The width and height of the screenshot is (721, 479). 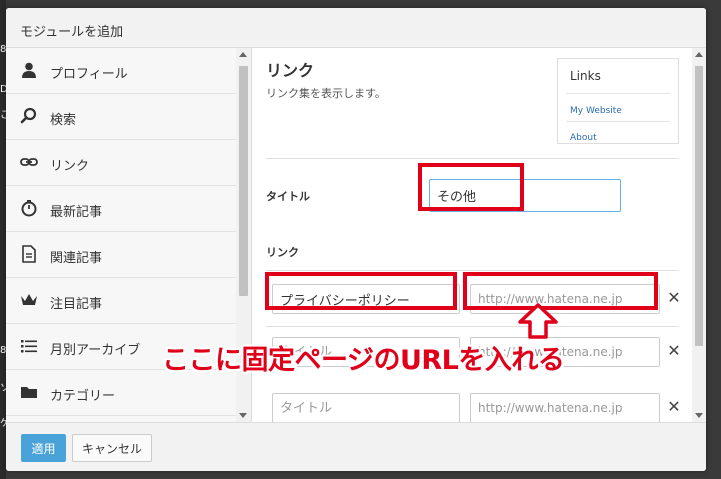 What do you see at coordinates (282, 252) in the screenshot?
I see `links-field-label: リンク` at bounding box center [282, 252].